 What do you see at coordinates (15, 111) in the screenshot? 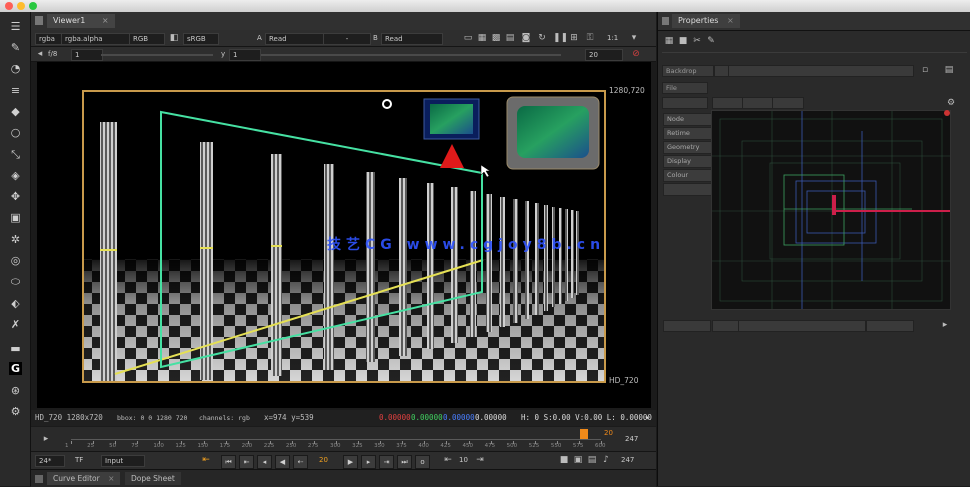
I see `drop-icon: ◆` at bounding box center [15, 111].